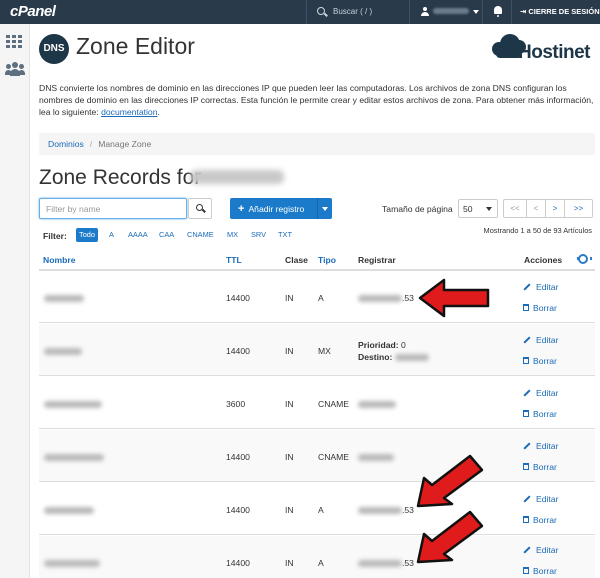 This screenshot has width=600, height=578. Describe the element at coordinates (59, 260) in the screenshot. I see `column-header-name: Nombre` at that location.